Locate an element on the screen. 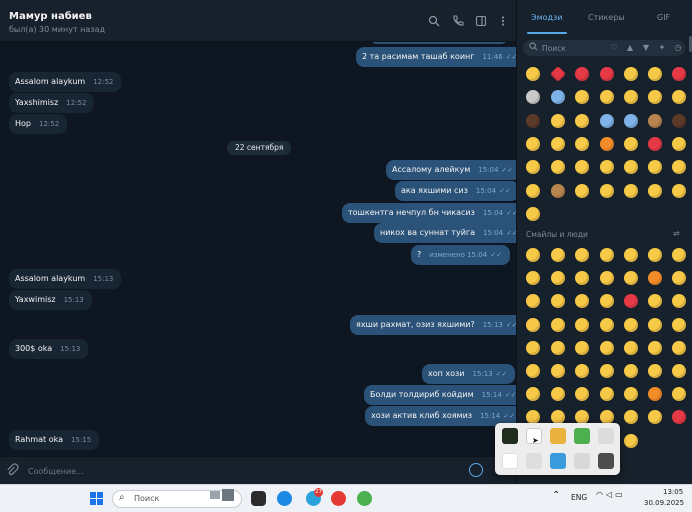 Image resolution: width=692 pixels, height=512 pixels. message-input is located at coordinates (238, 471).